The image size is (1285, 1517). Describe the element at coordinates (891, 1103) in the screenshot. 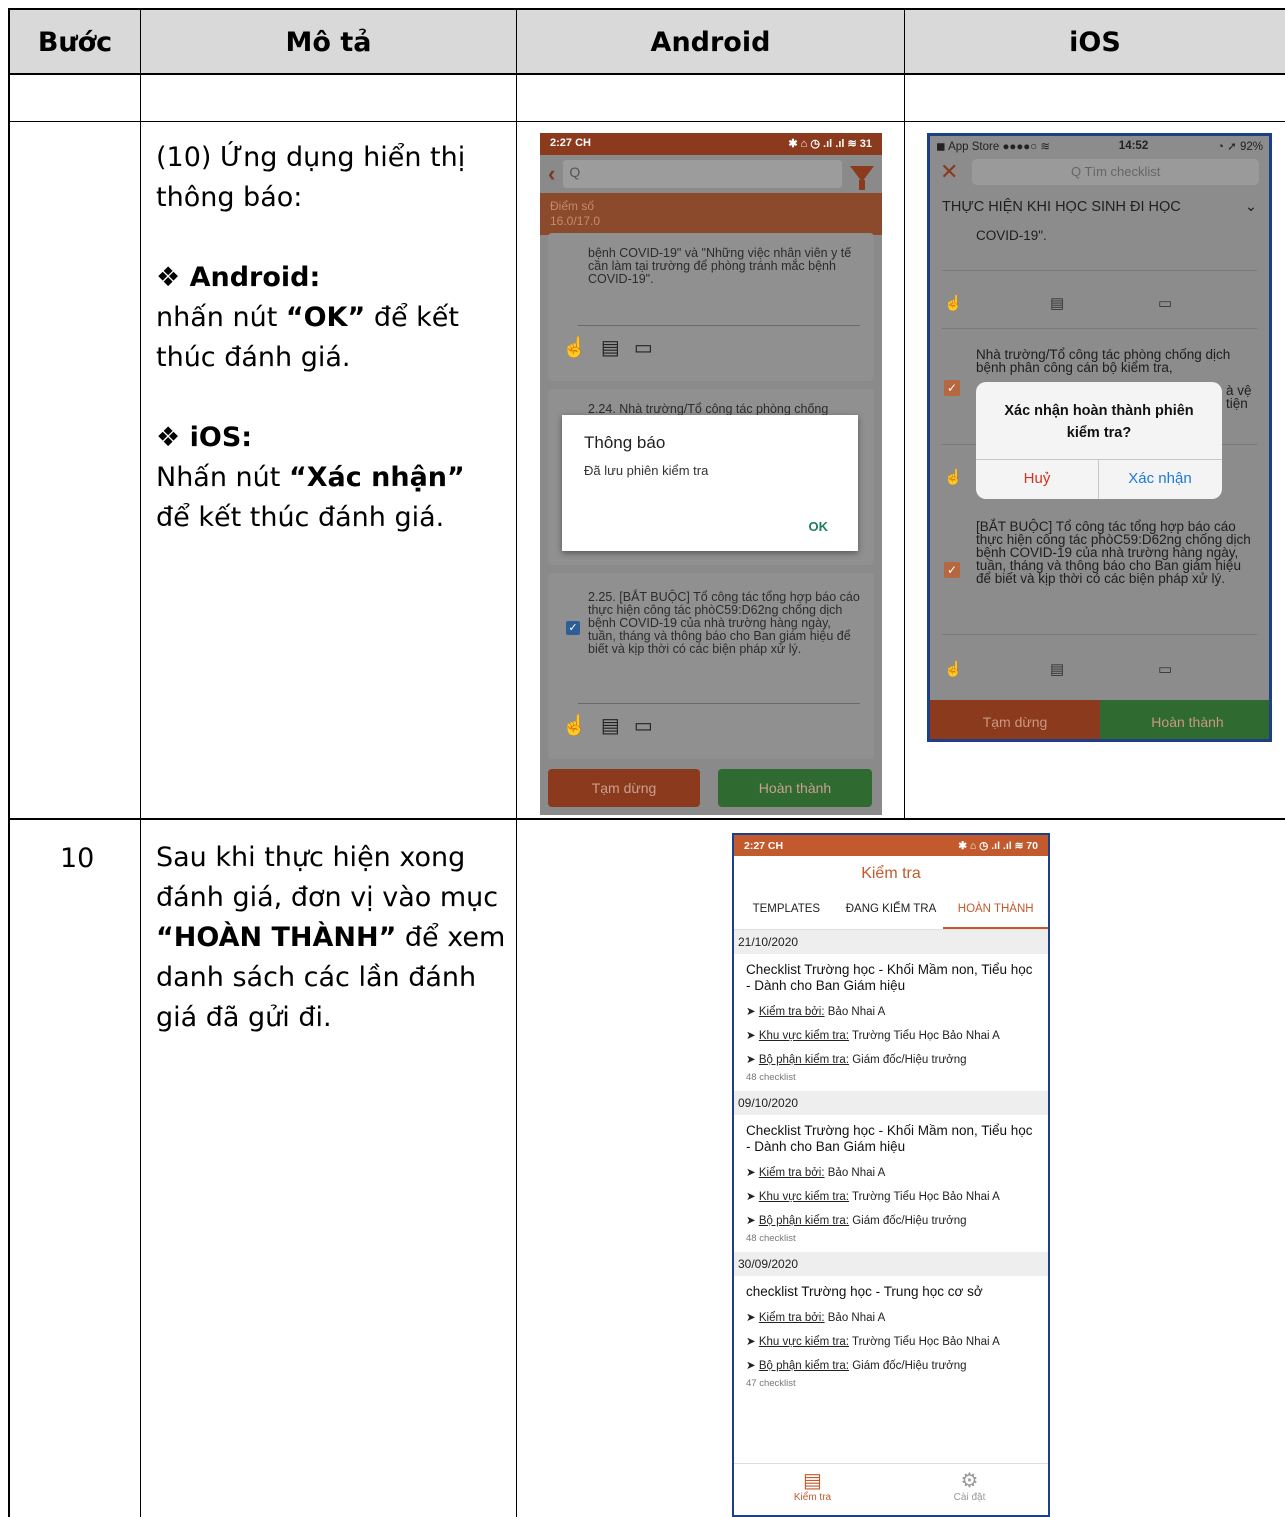

I see `group-date: 09/10/2020` at that location.